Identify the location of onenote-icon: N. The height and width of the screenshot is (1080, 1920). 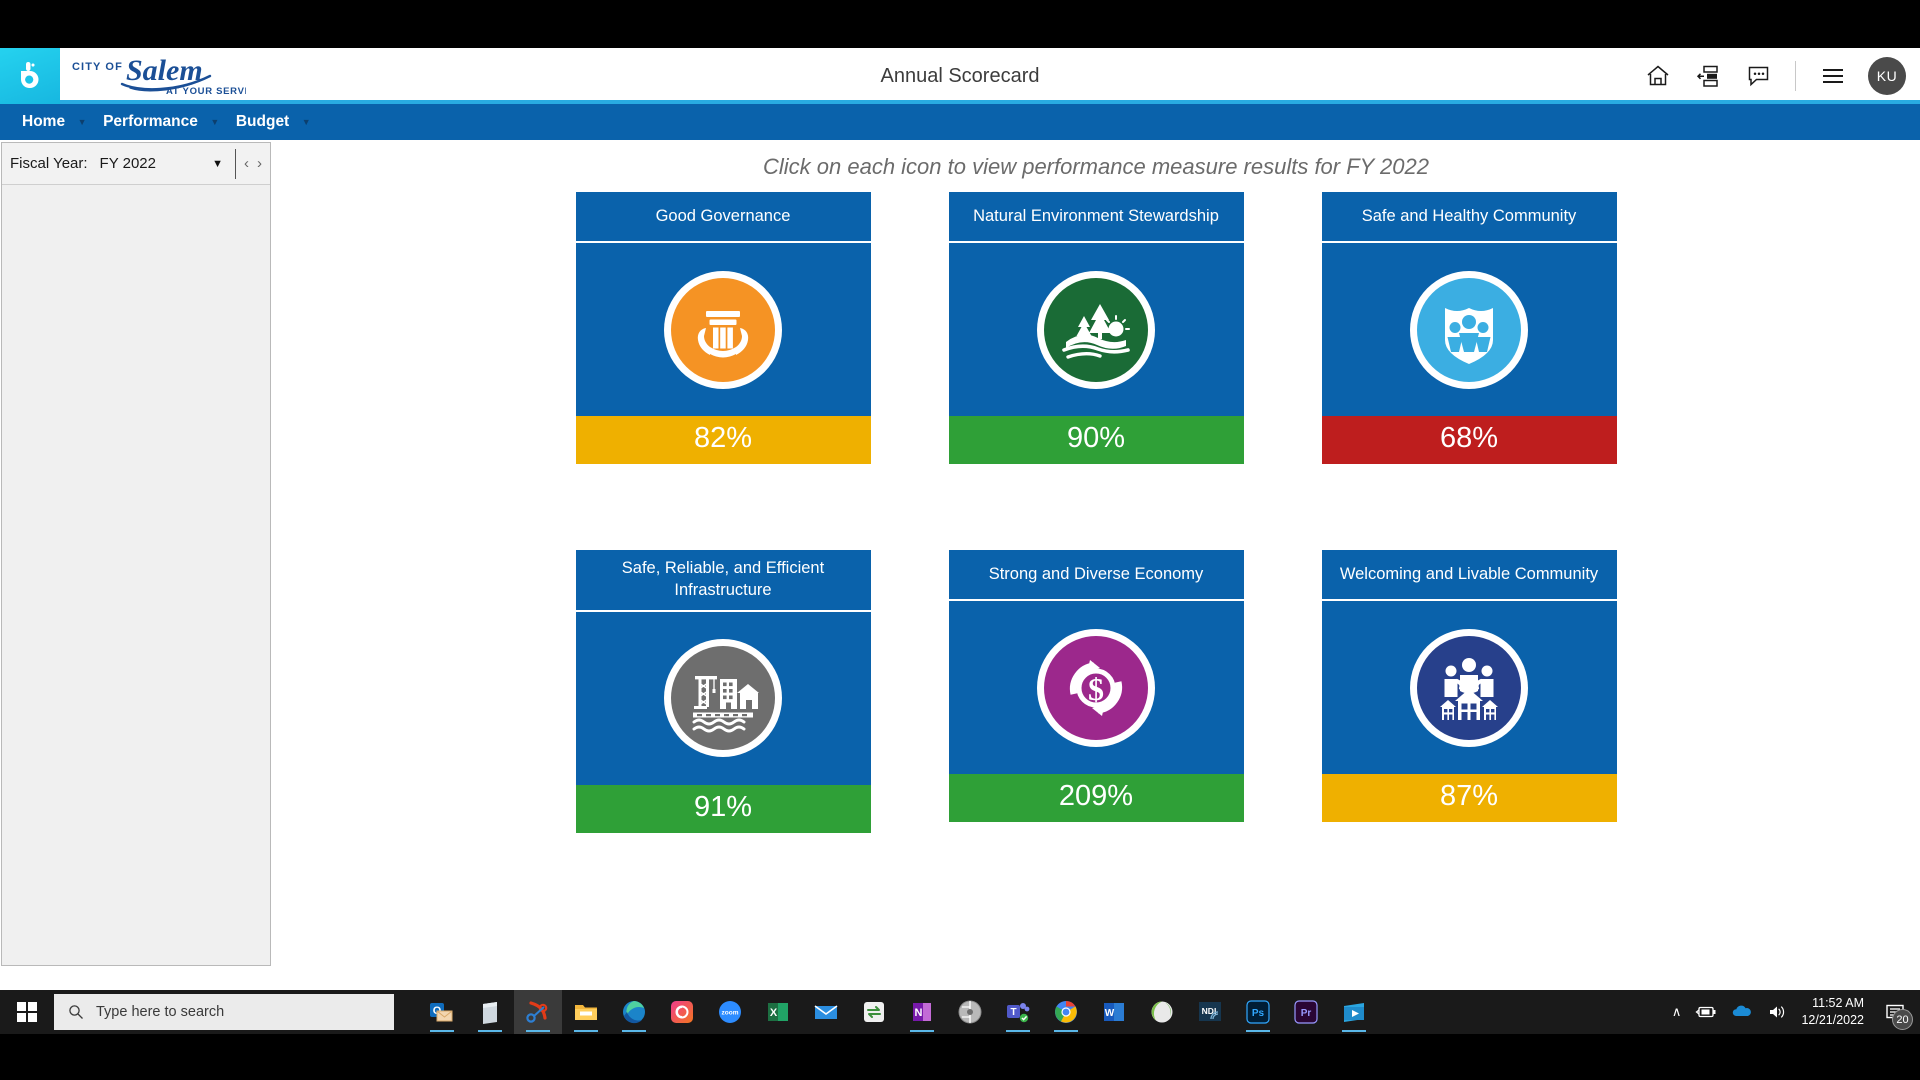
(922, 1012).